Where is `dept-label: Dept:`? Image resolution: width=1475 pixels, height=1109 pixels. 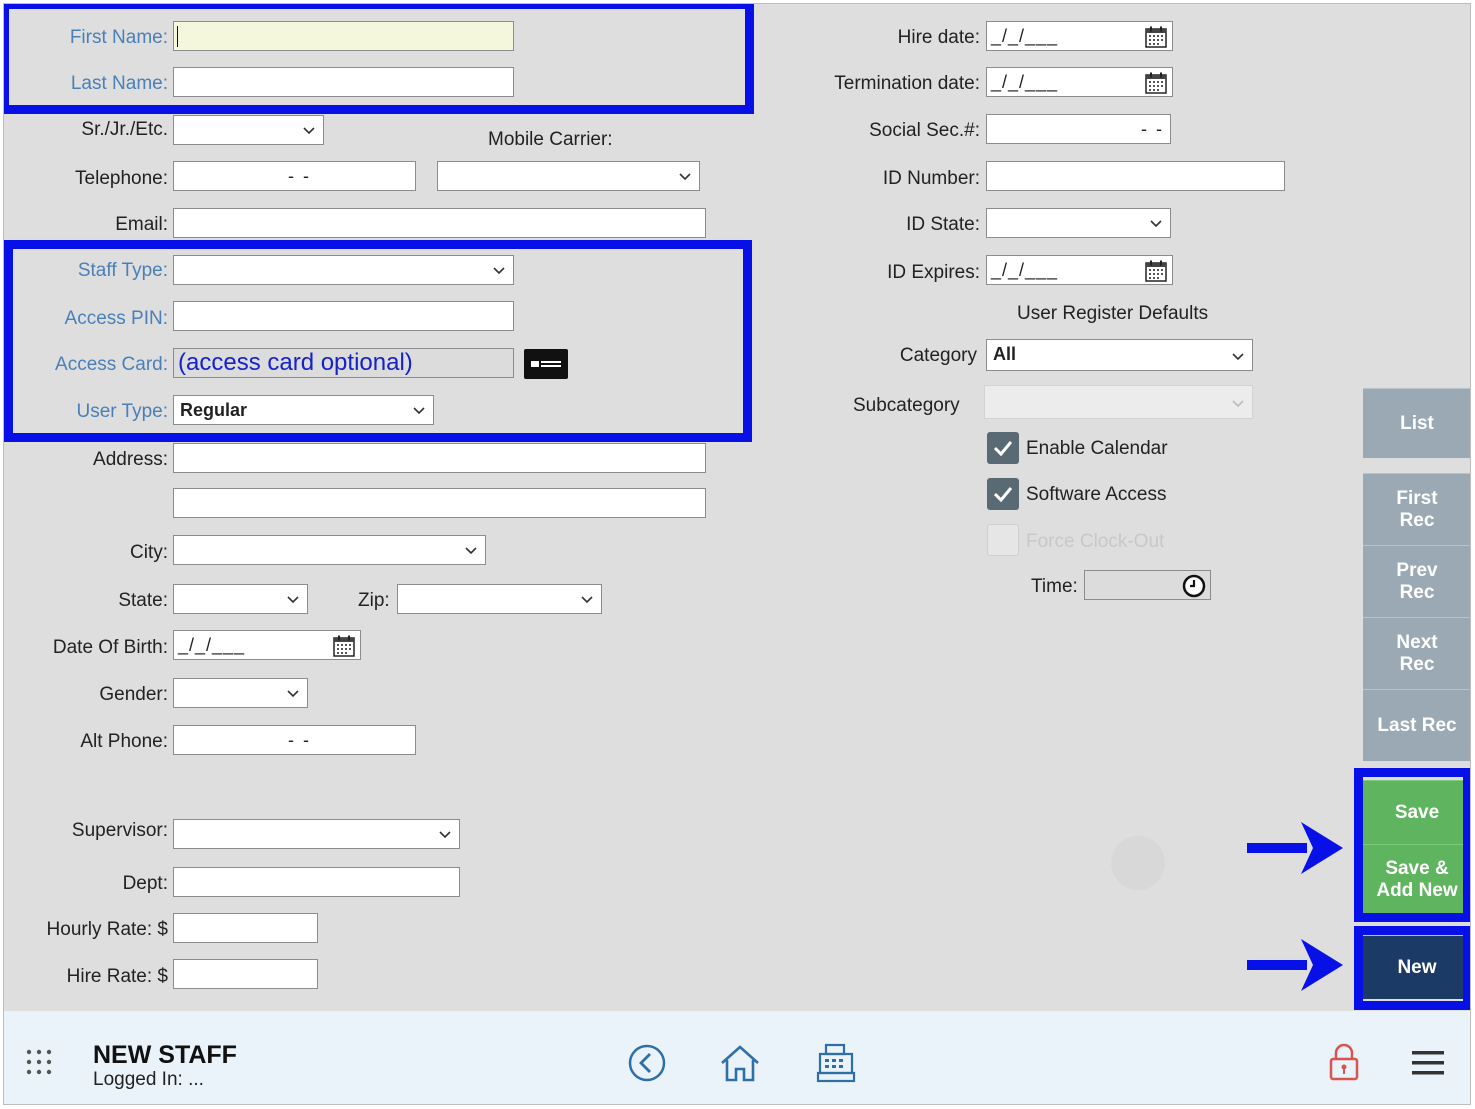 dept-label: Dept: is located at coordinates (145, 883).